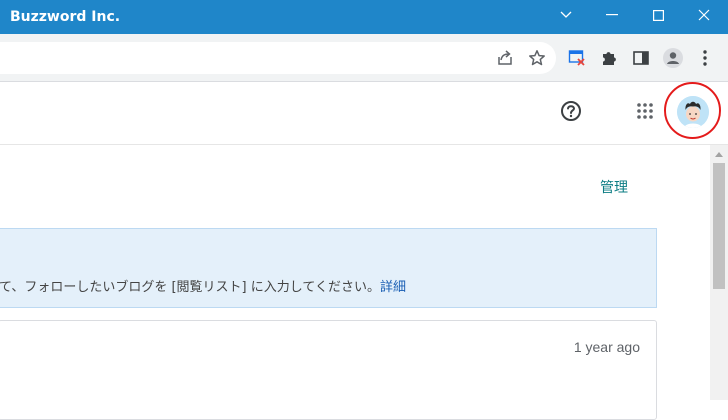 The width and height of the screenshot is (728, 420). I want to click on close-button, so click(704, 15).